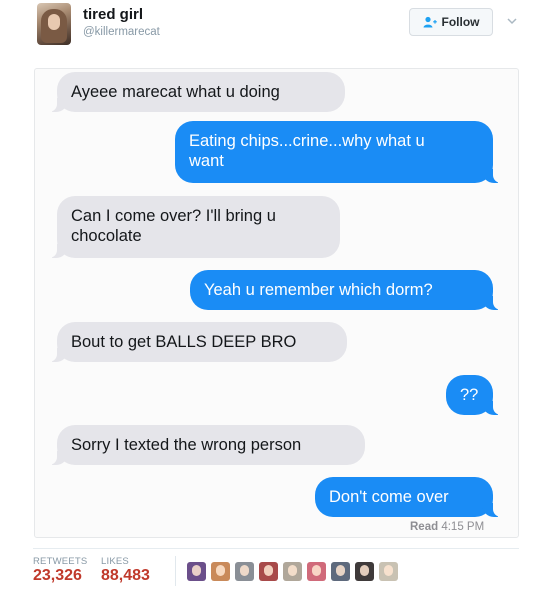 The width and height of the screenshot is (542, 591). Describe the element at coordinates (463, 527) in the screenshot. I see `read-time: 4:15 PM` at that location.